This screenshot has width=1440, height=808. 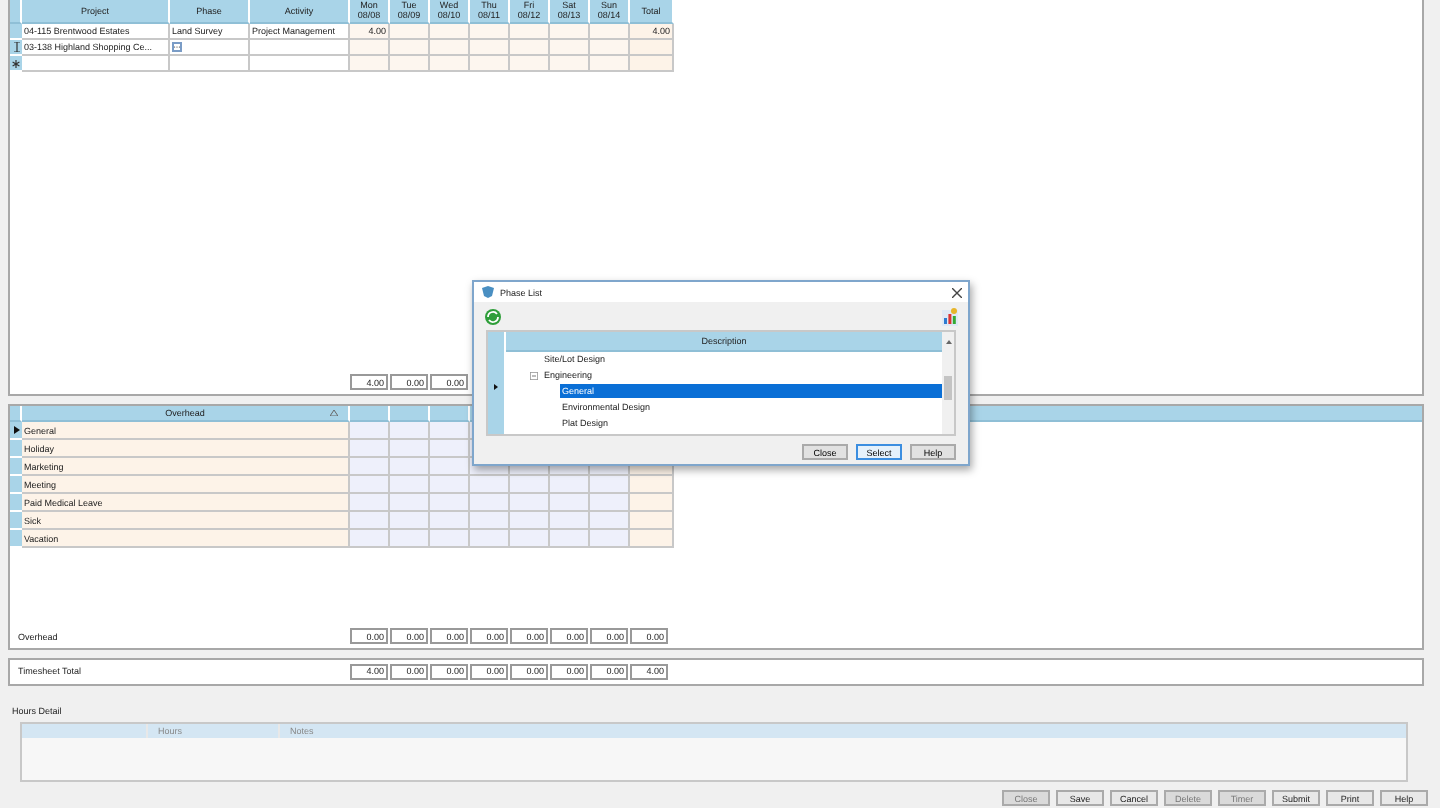 What do you see at coordinates (16, 63) in the screenshot?
I see `new-row-icon` at bounding box center [16, 63].